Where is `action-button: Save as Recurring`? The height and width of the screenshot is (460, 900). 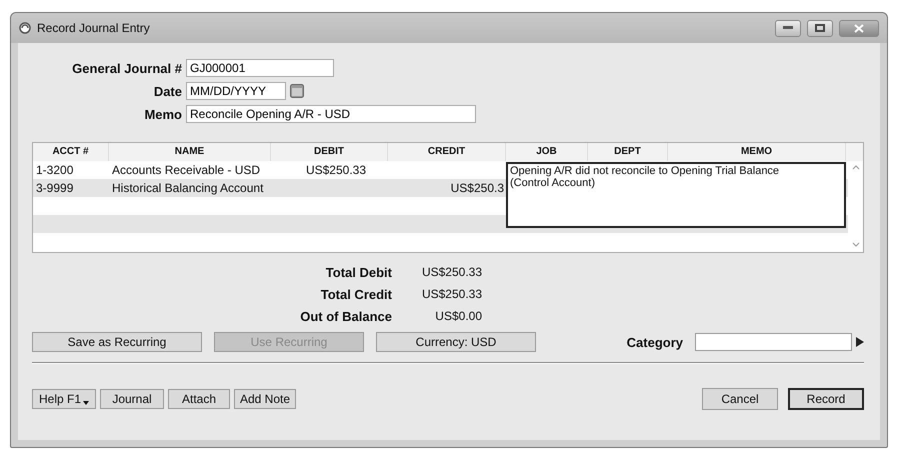 action-button: Save as Recurring is located at coordinates (117, 342).